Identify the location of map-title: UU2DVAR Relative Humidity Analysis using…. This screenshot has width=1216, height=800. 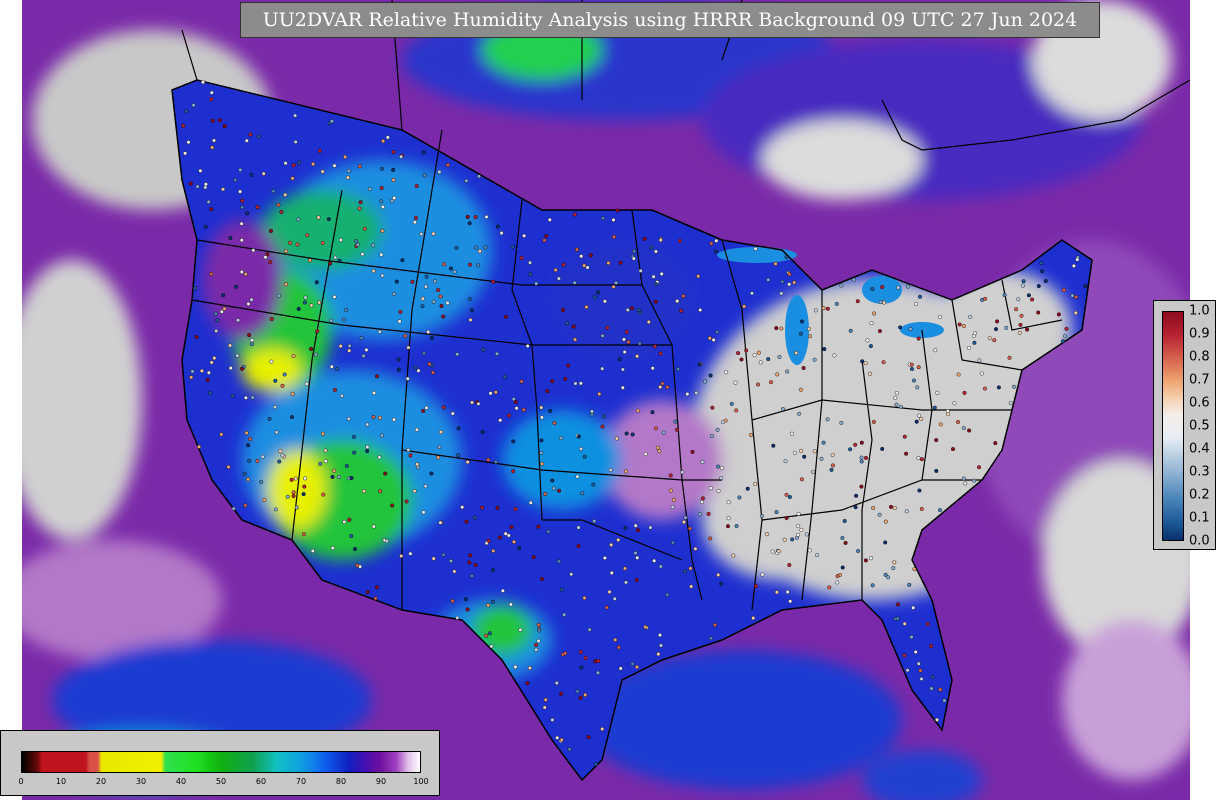
(670, 20).